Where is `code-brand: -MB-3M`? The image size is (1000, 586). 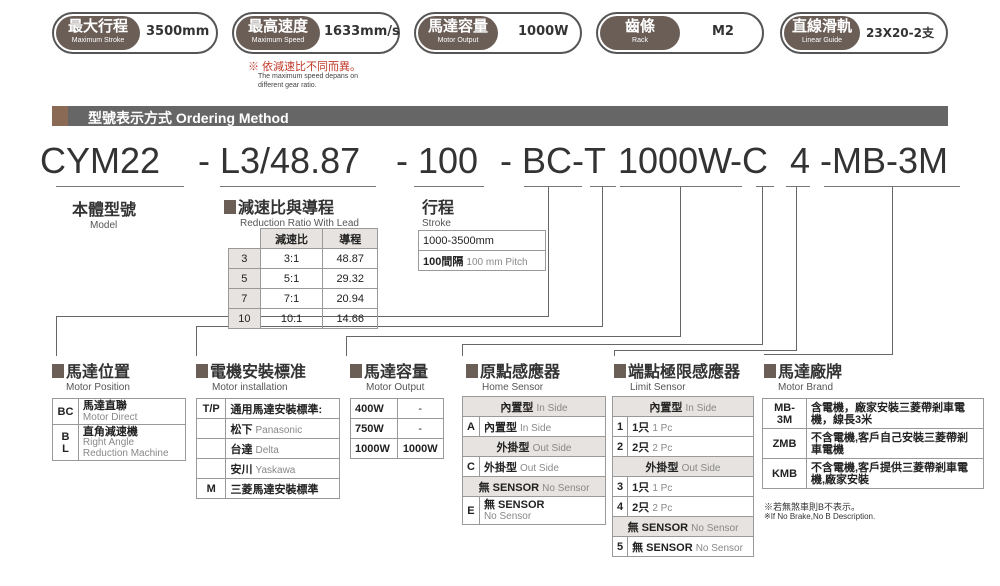 code-brand: -MB-3M is located at coordinates (884, 160).